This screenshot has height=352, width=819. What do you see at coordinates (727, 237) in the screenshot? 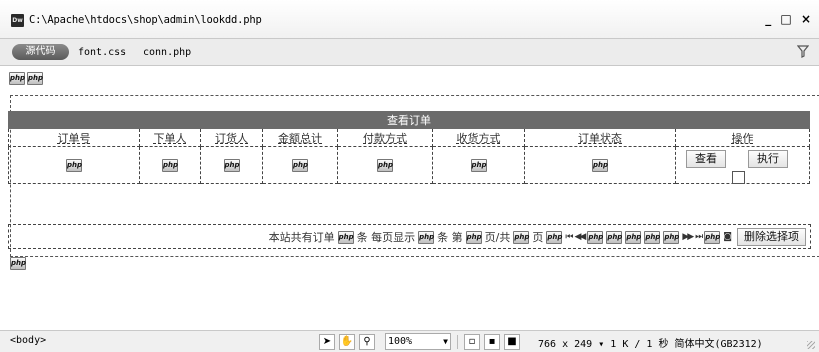
I see `form-hidden-field-icon: ◙` at bounding box center [727, 237].